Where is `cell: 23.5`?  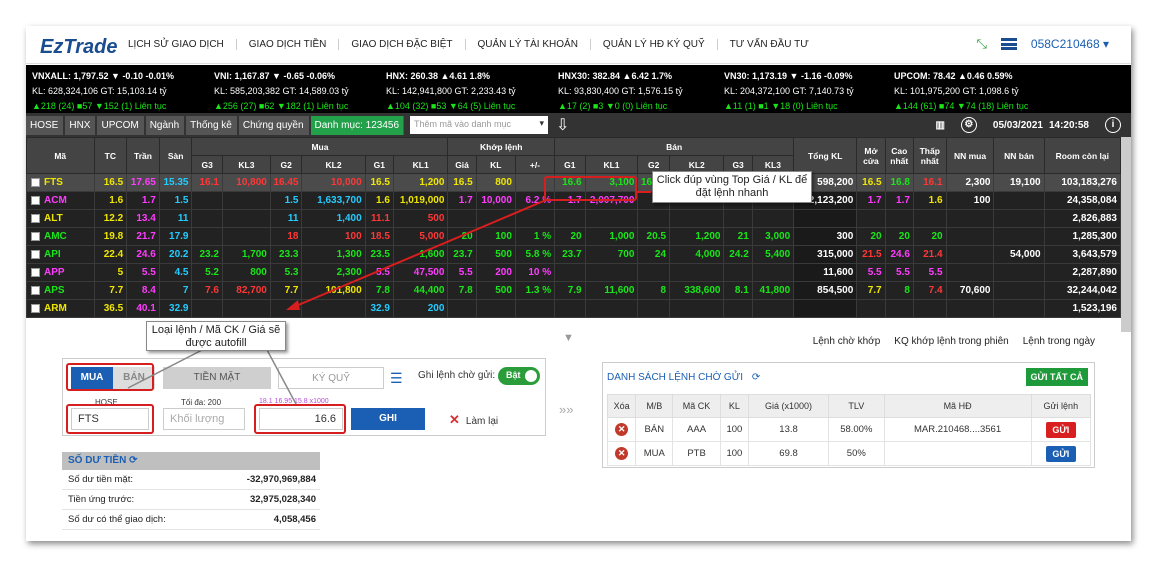
cell: 23.5 is located at coordinates (379, 254).